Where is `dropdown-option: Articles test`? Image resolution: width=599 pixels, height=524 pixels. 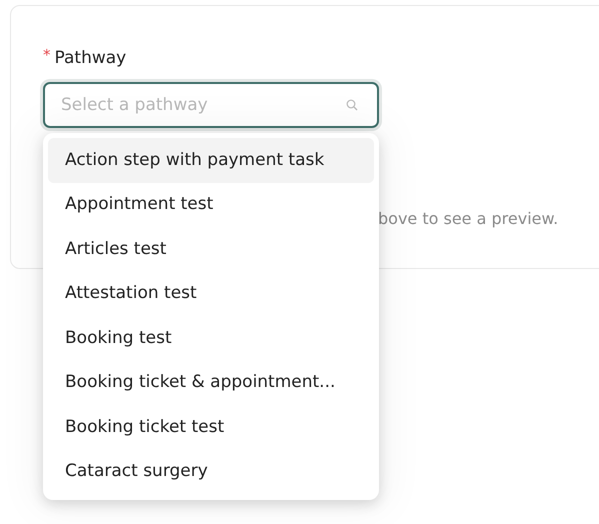
dropdown-option: Articles test is located at coordinates (211, 249).